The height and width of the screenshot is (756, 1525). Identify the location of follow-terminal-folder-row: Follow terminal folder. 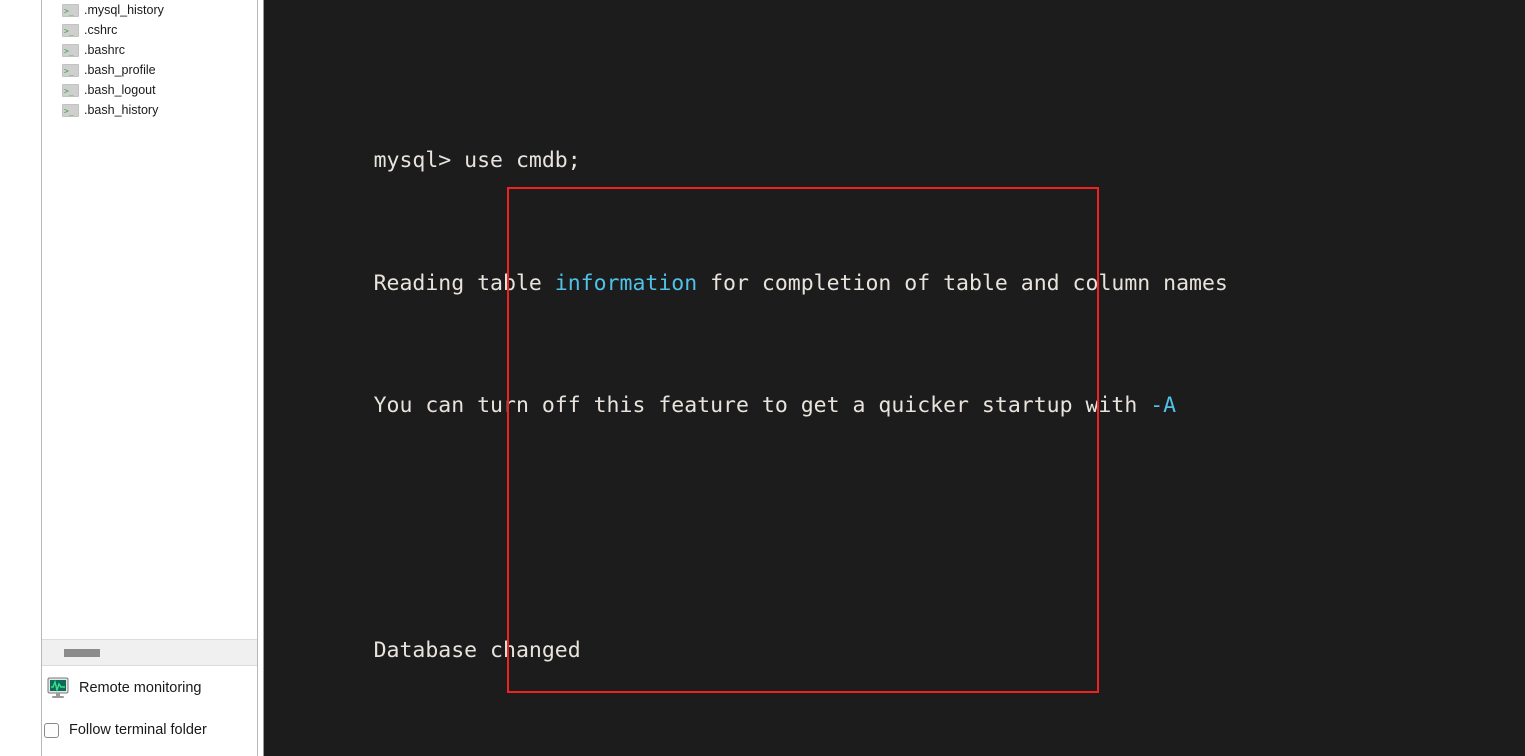
(149, 733).